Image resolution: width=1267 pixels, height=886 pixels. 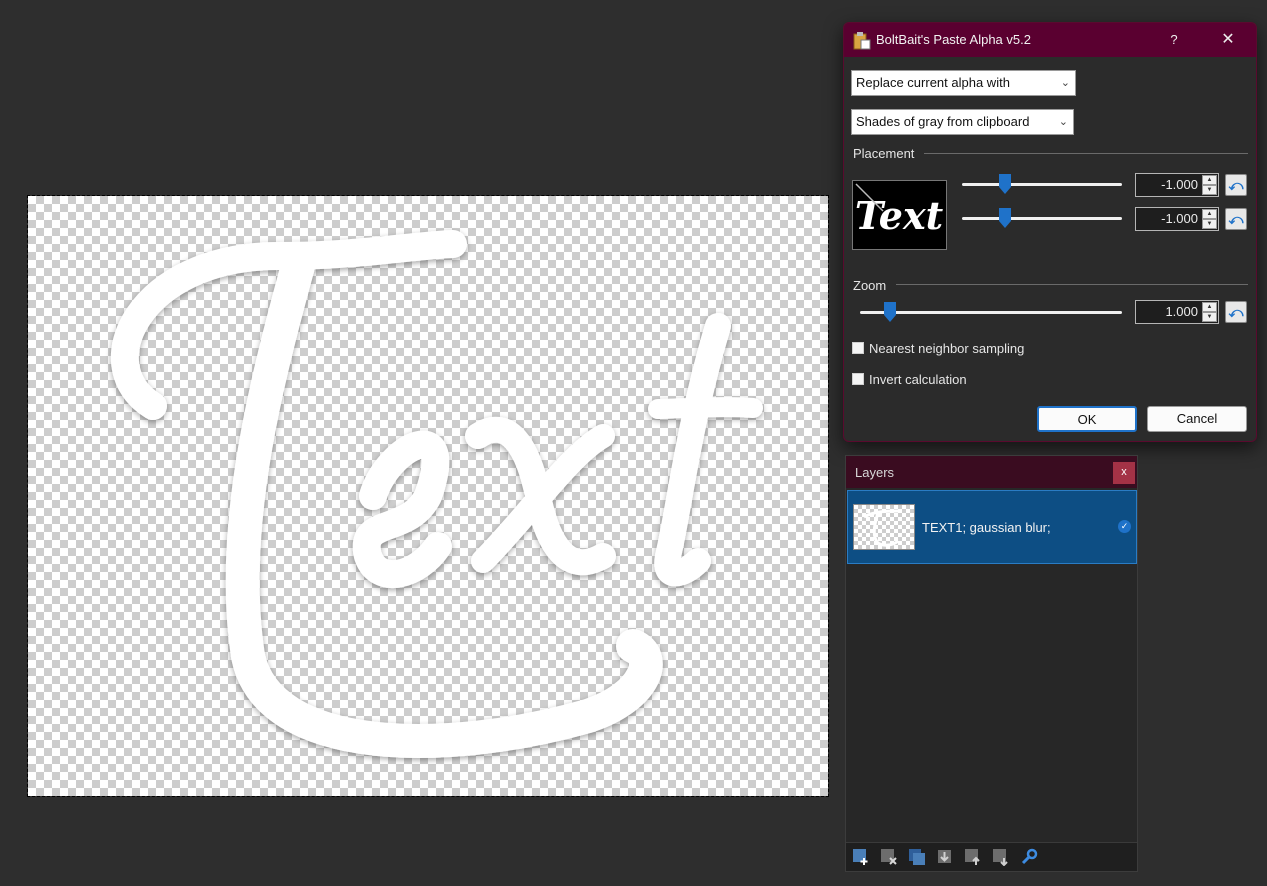 What do you see at coordinates (1042, 218) in the screenshot?
I see `placement-y-track` at bounding box center [1042, 218].